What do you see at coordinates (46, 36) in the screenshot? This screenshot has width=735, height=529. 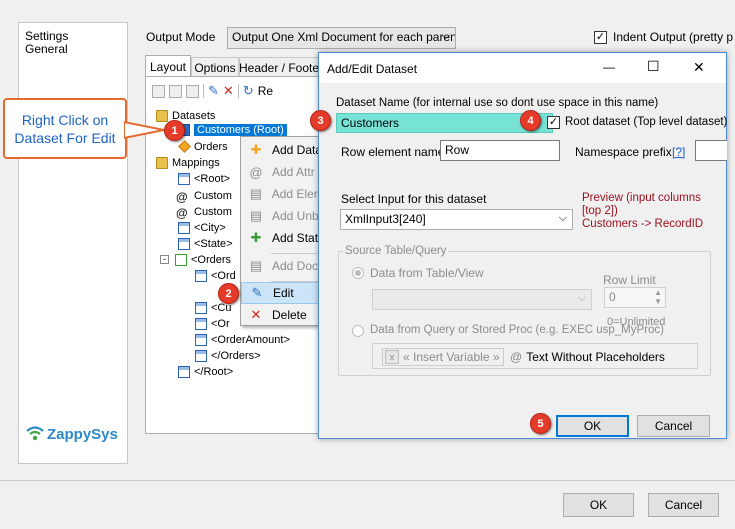 I see `sidebar-item-settings: Settings` at bounding box center [46, 36].